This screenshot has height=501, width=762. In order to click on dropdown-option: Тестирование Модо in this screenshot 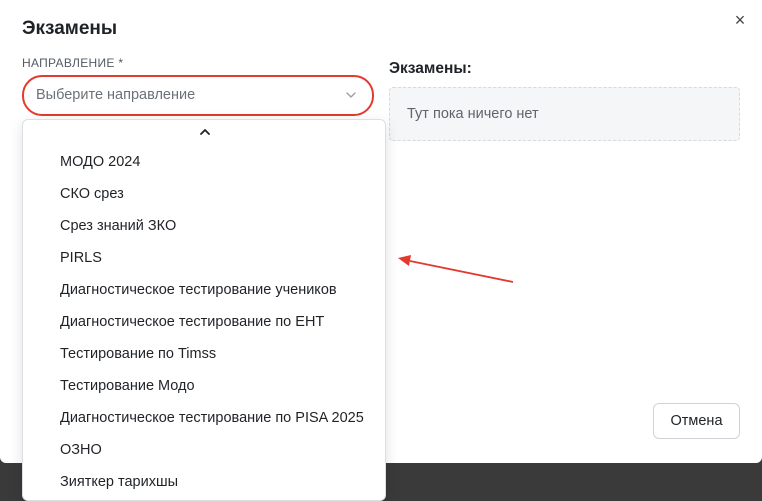, I will do `click(204, 386)`.